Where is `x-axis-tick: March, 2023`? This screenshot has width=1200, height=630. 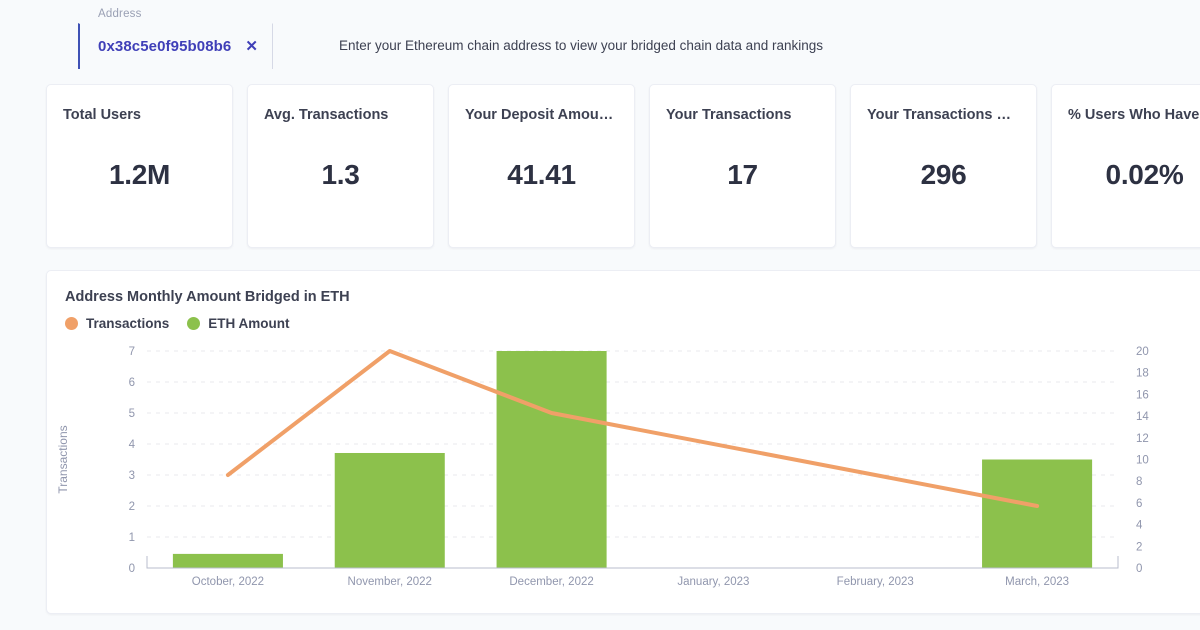
x-axis-tick: March, 2023 is located at coordinates (1037, 582).